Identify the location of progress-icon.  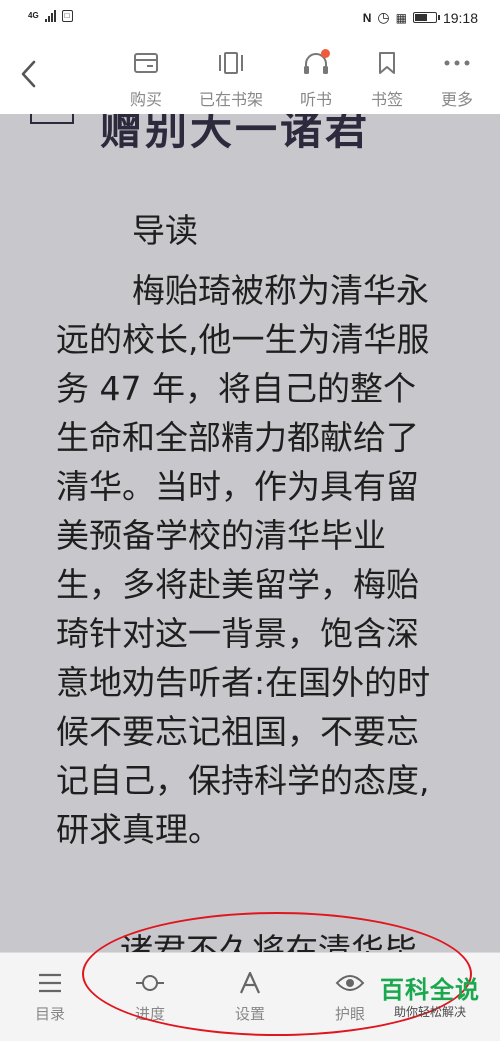
(150, 983).